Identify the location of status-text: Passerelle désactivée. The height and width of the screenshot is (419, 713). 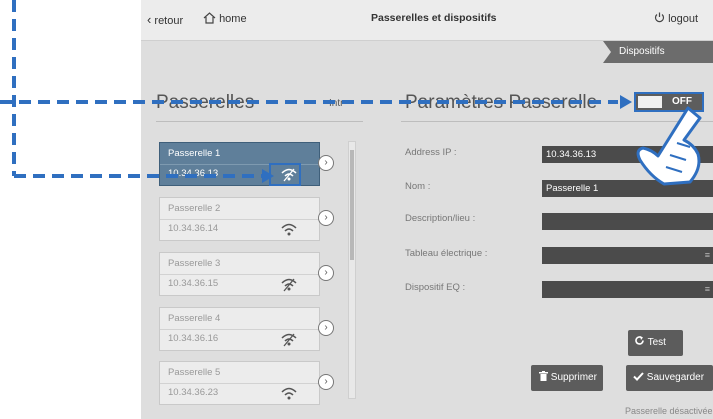
(669, 411).